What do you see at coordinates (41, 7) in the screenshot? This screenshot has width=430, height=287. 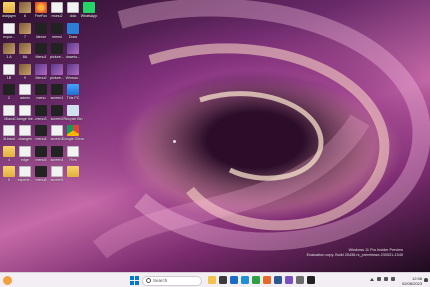 I see `ff-icon` at bounding box center [41, 7].